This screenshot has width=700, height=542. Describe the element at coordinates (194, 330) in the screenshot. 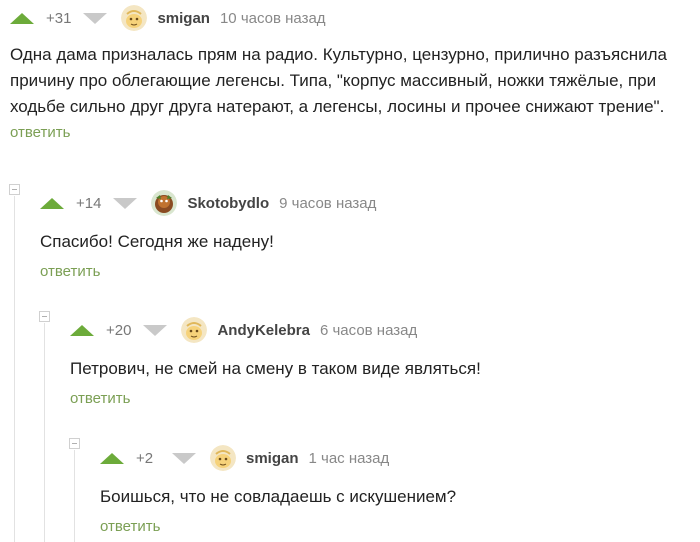

I see `andykelebra-avatar-icon` at that location.